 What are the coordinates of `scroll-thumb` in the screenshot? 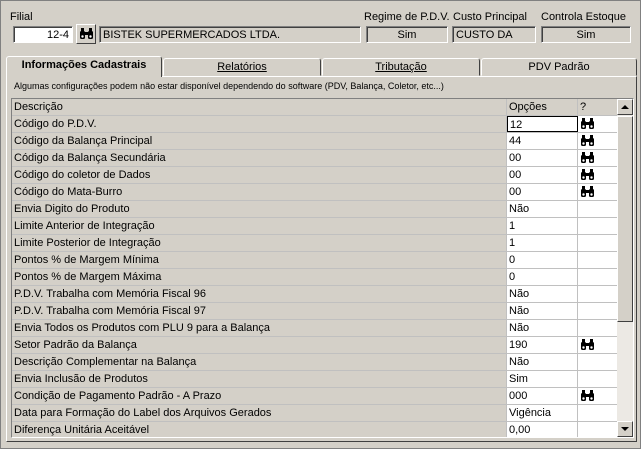 It's located at (625, 219).